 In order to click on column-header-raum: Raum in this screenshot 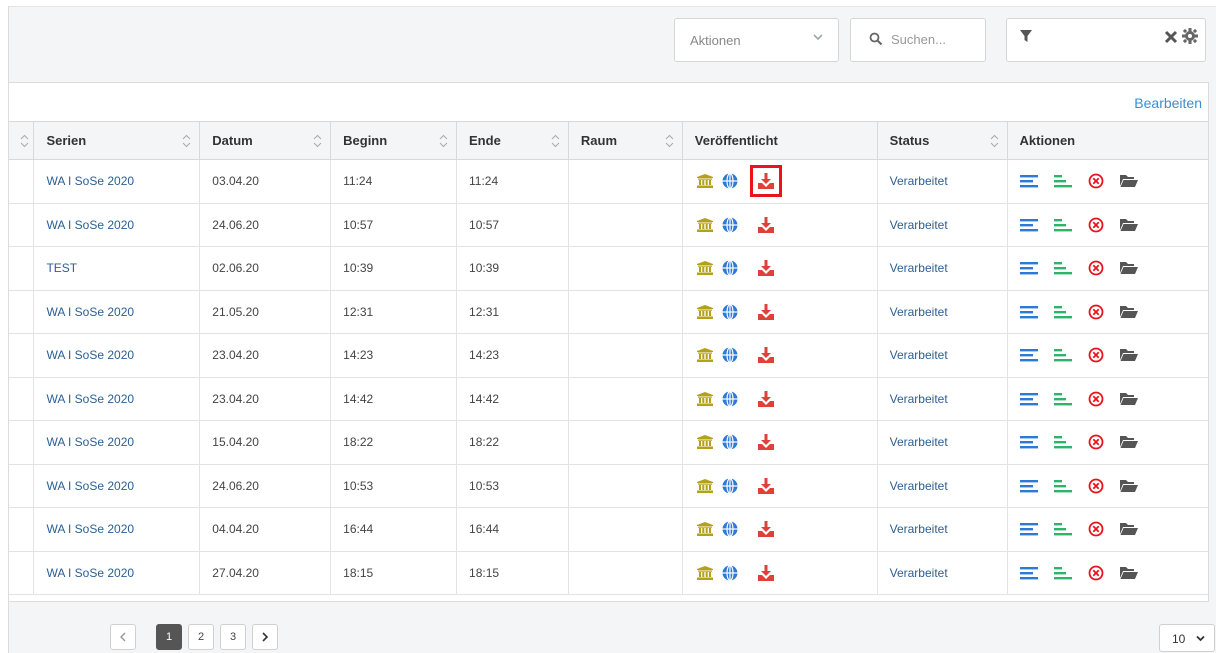, I will do `click(625, 140)`.